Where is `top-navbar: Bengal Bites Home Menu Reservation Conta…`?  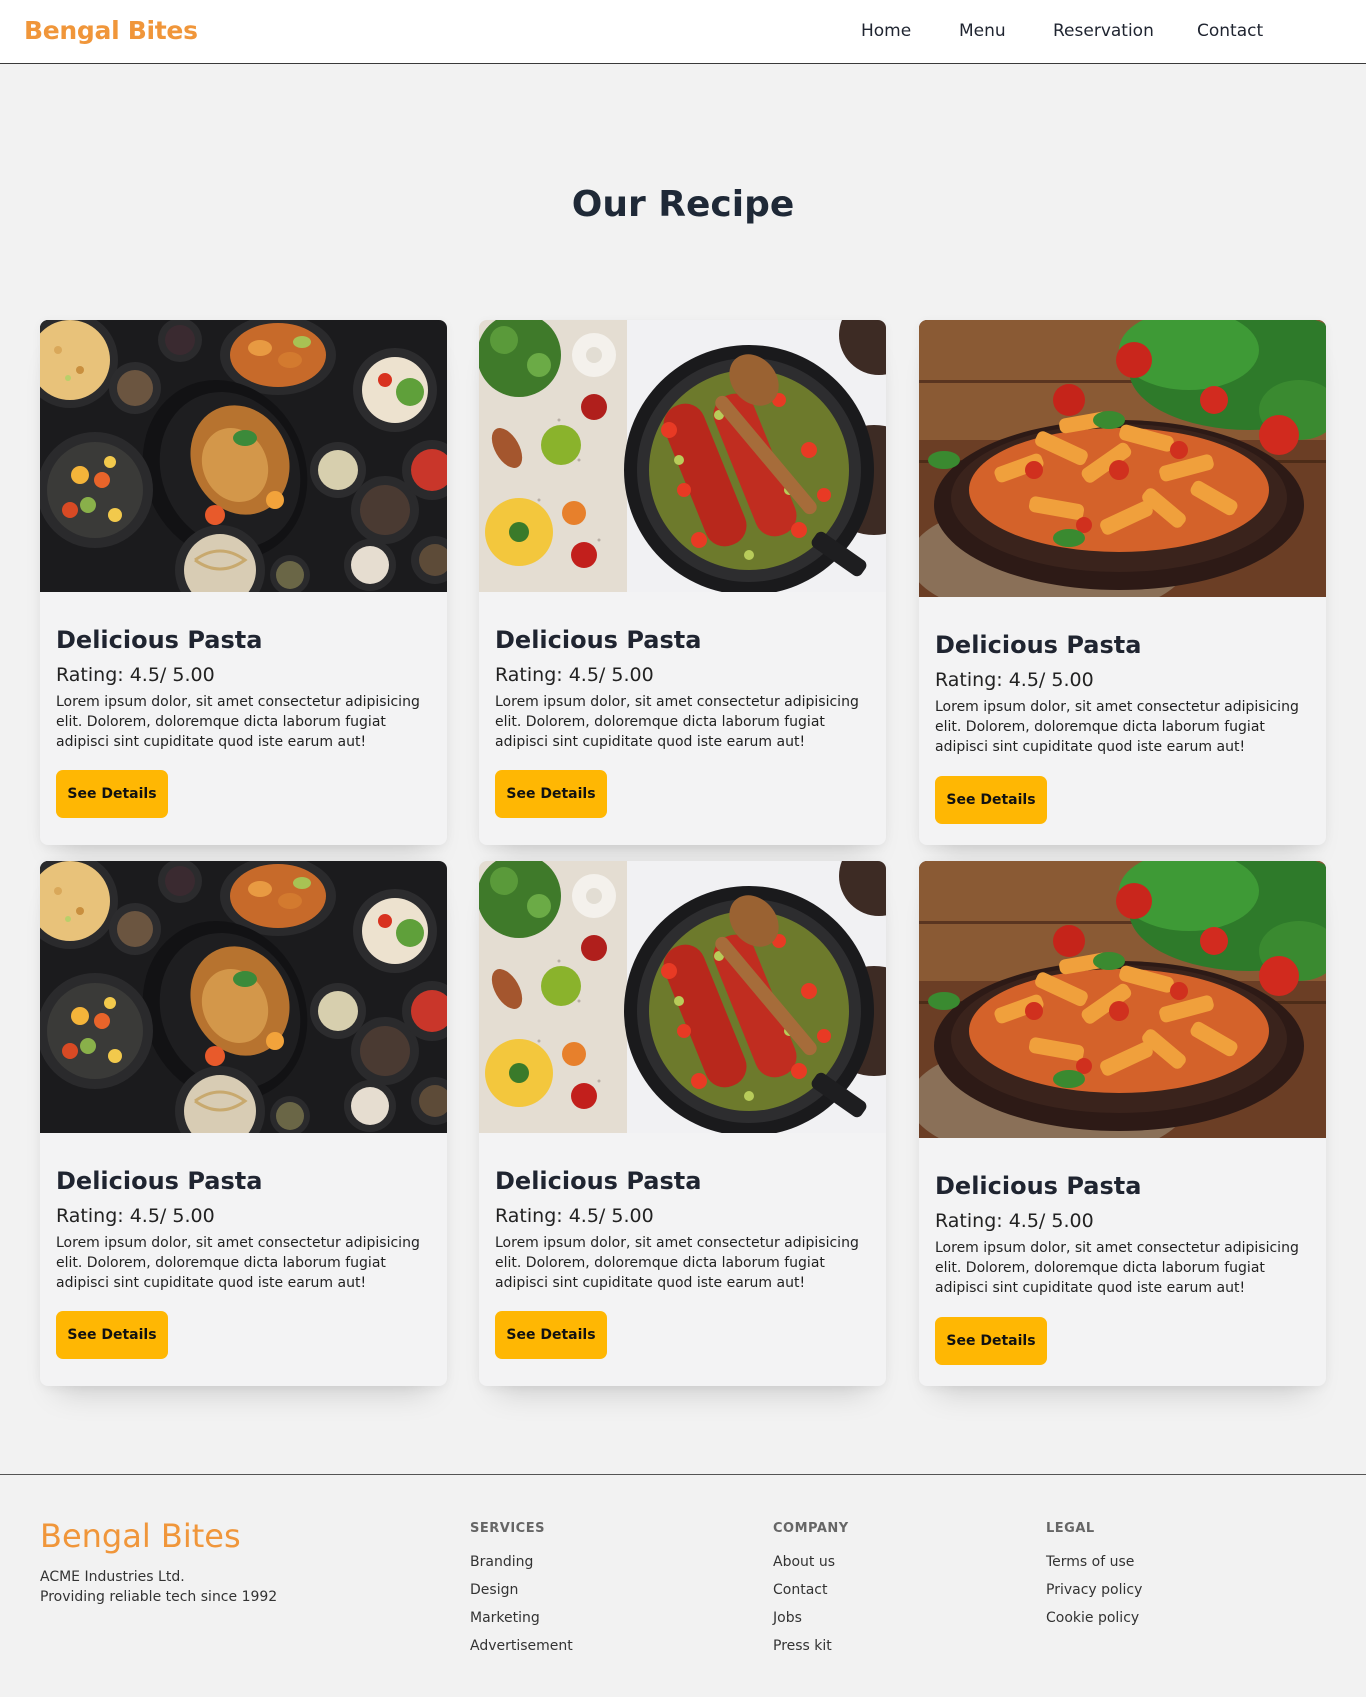 top-navbar: Bengal Bites Home Menu Reservation Conta… is located at coordinates (683, 32).